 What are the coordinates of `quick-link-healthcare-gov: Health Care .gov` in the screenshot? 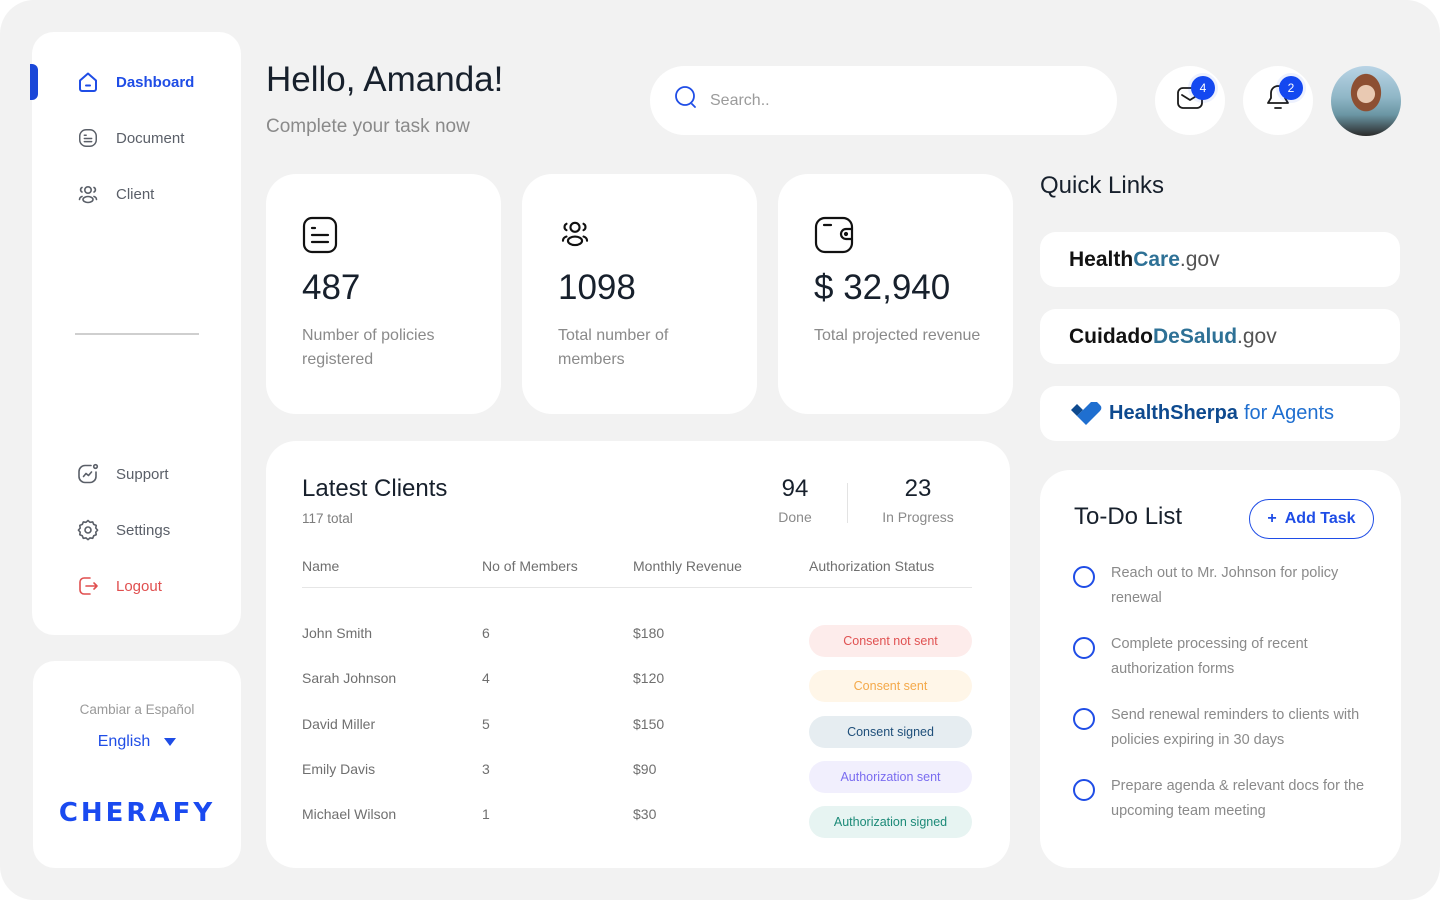 It's located at (1220, 259).